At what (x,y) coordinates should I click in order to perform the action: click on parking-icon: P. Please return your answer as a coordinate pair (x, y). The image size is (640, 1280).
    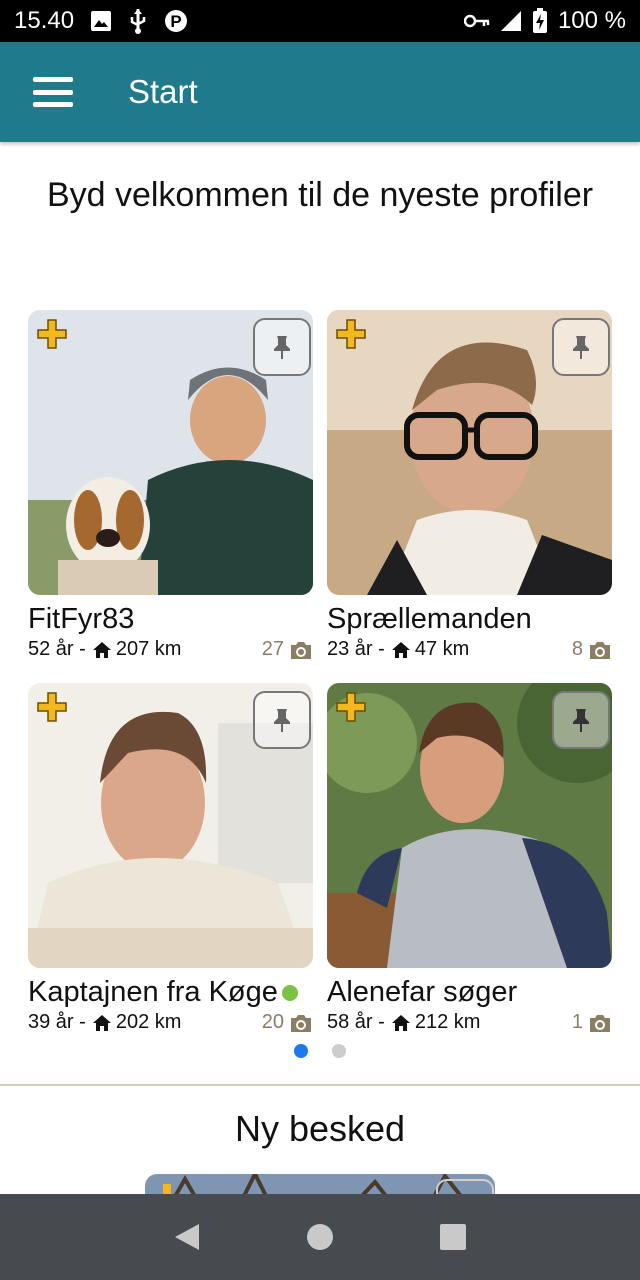
    Looking at the image, I should click on (176, 21).